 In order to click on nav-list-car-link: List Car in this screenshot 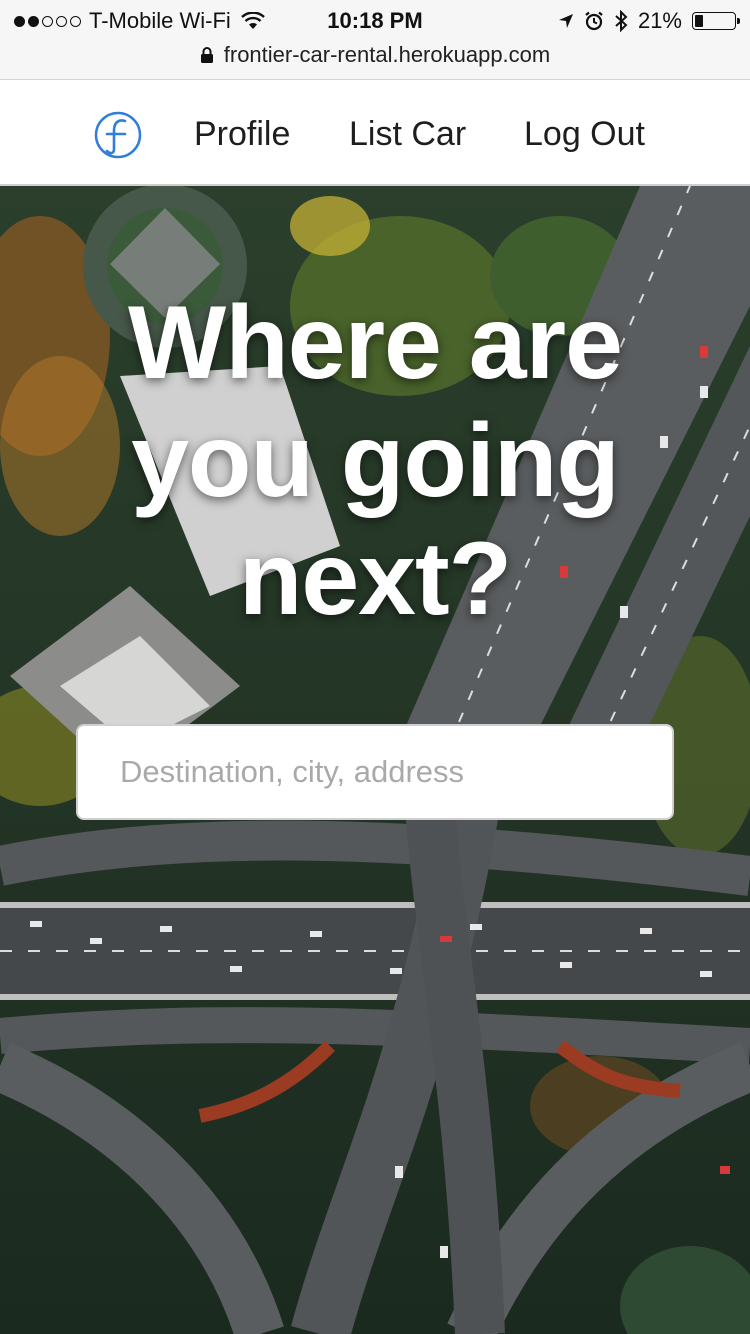, I will do `click(407, 134)`.